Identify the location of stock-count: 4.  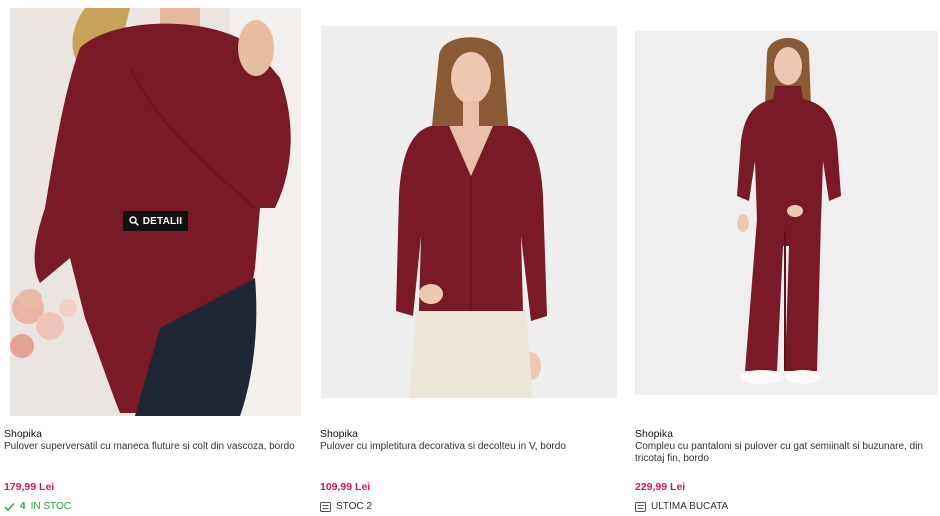
(23, 506).